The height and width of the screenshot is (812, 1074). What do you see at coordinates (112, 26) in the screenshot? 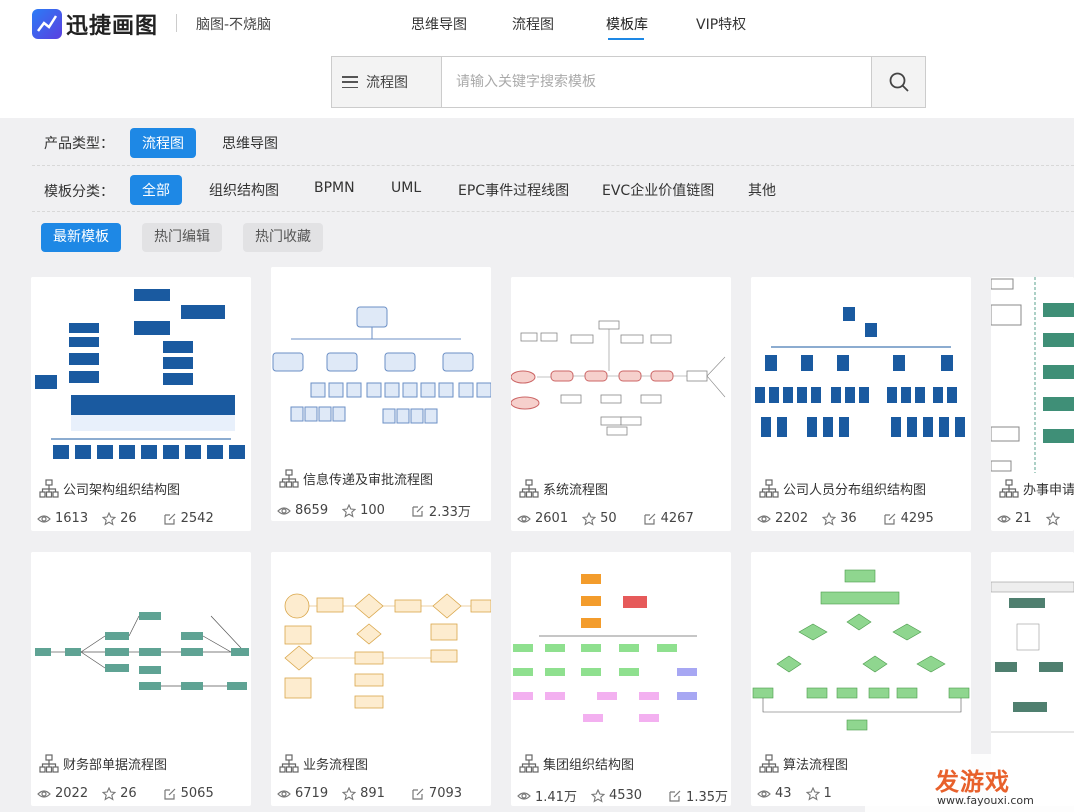
I see `logo-text: 迅捷画图` at bounding box center [112, 26].